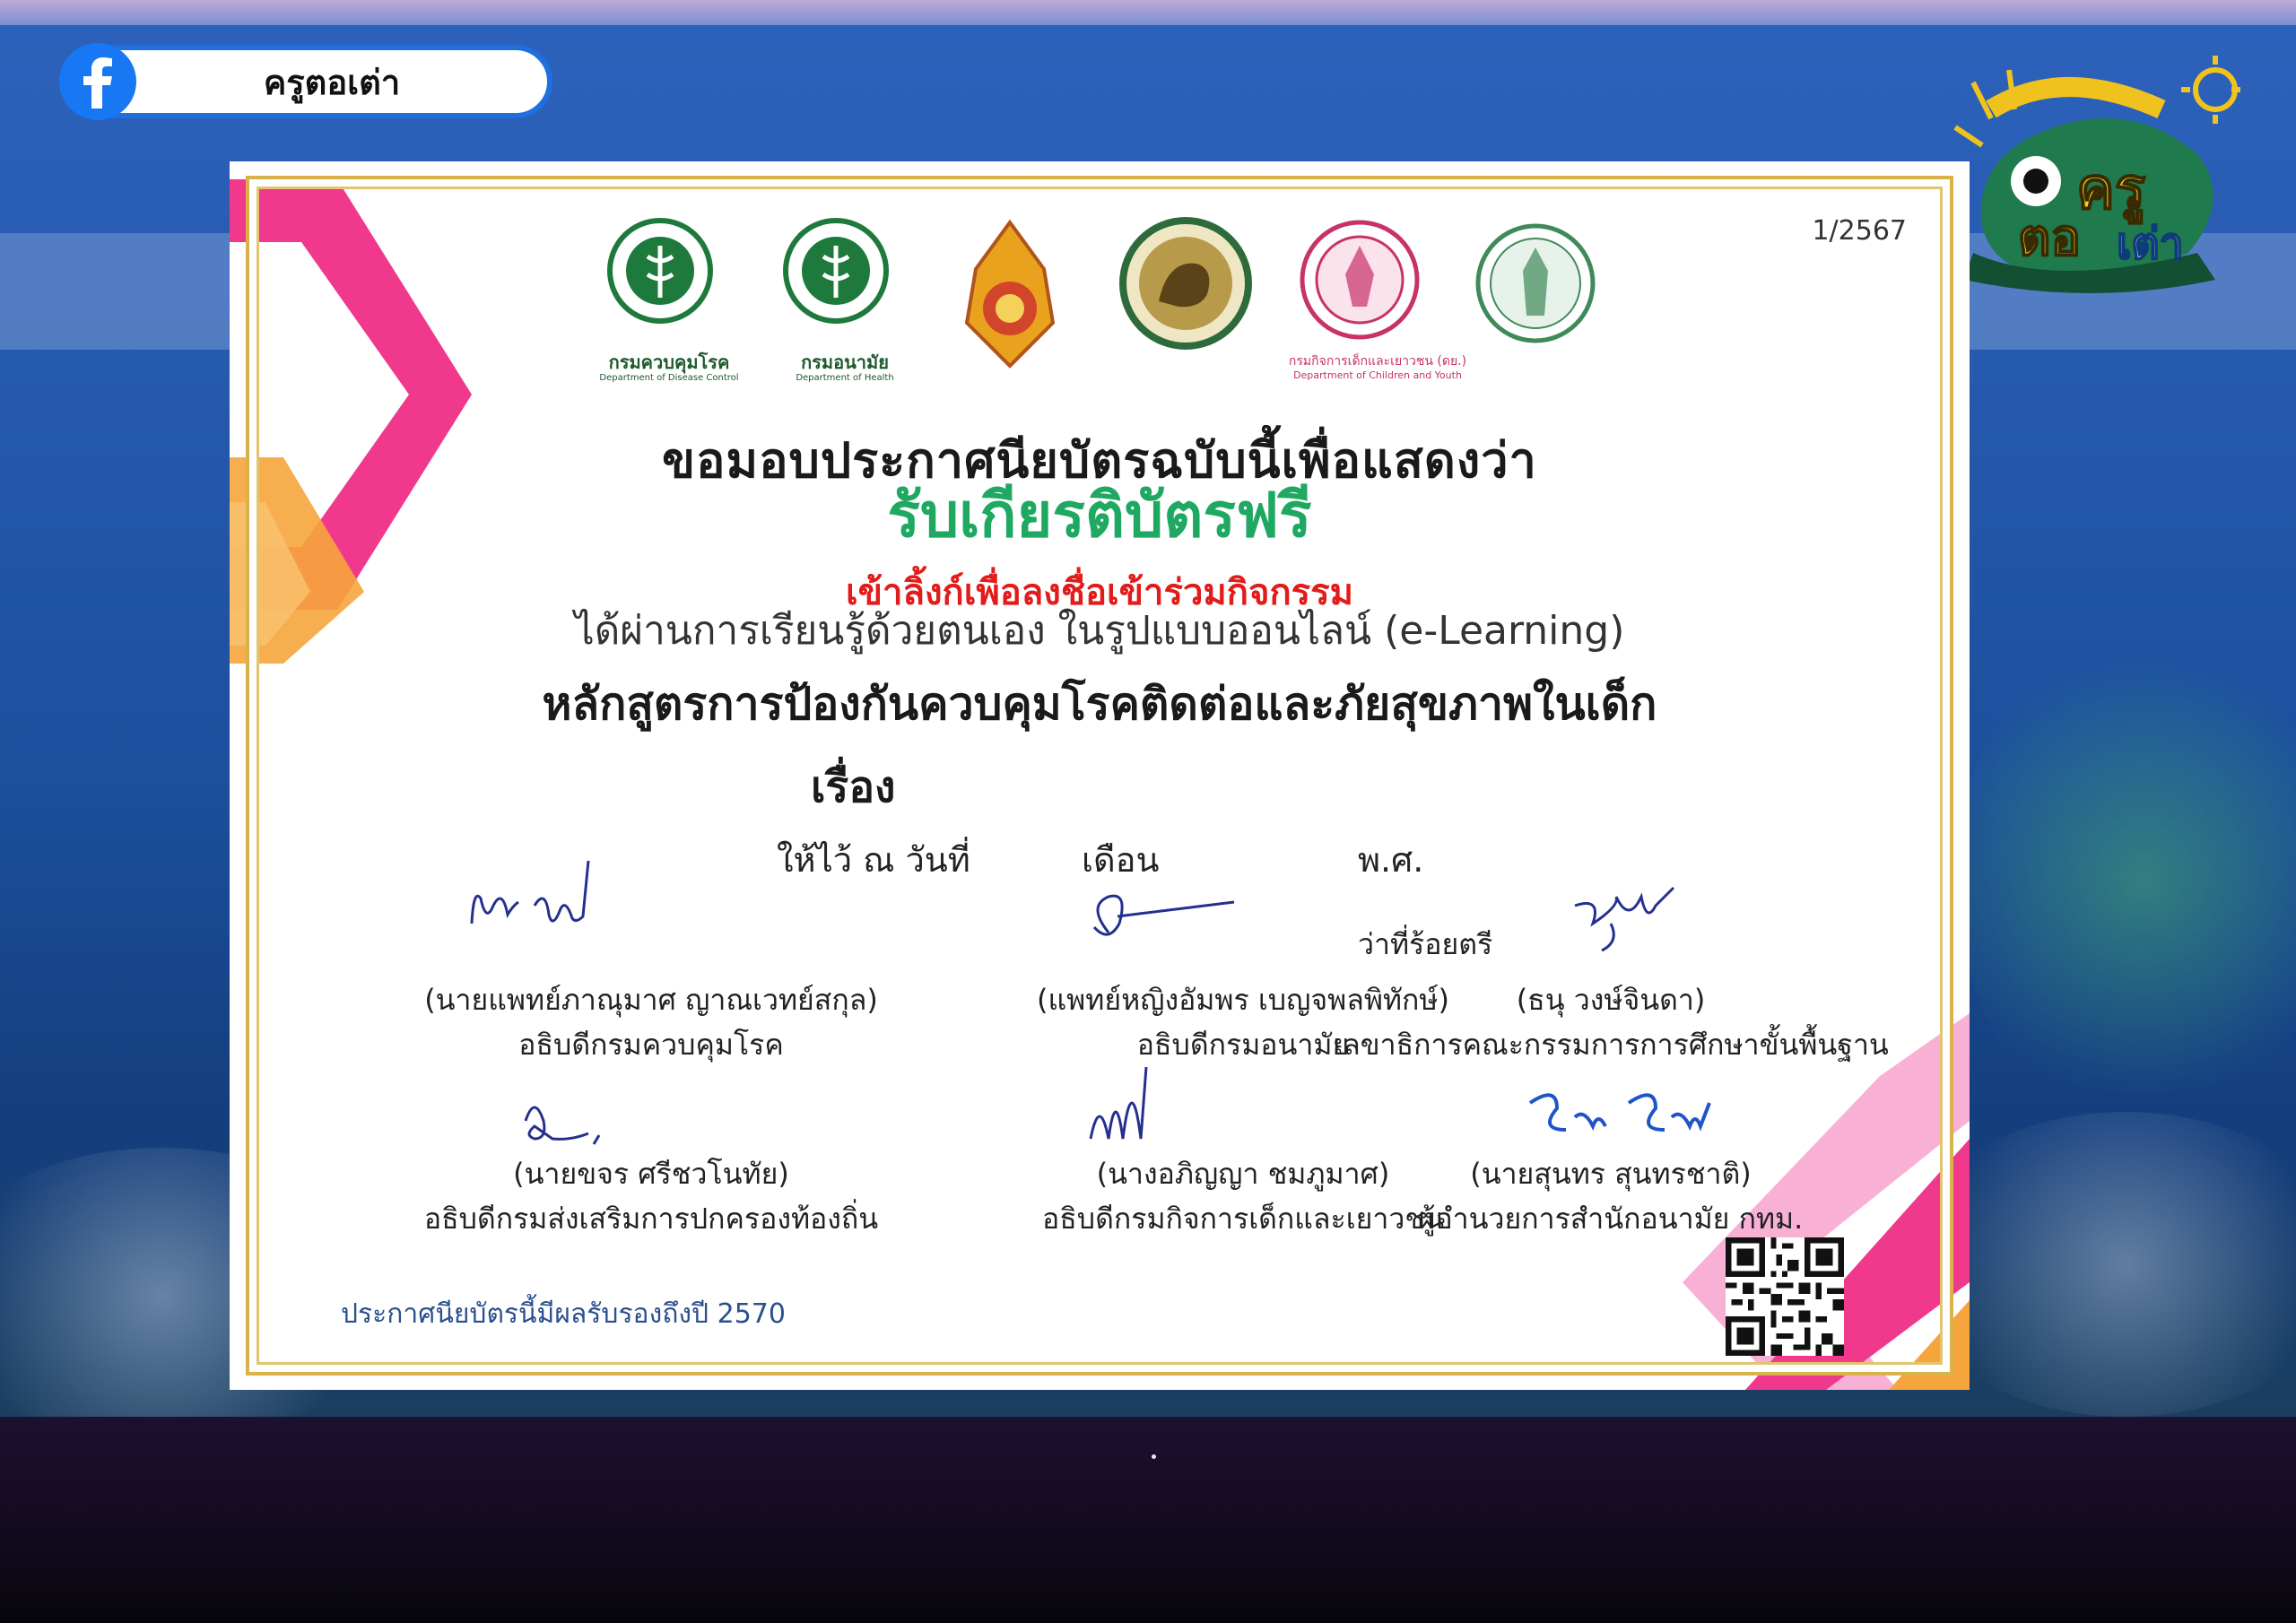 The height and width of the screenshot is (1623, 2296). I want to click on signatory-name: (ธนุ วงษ์จินดา), so click(1611, 1000).